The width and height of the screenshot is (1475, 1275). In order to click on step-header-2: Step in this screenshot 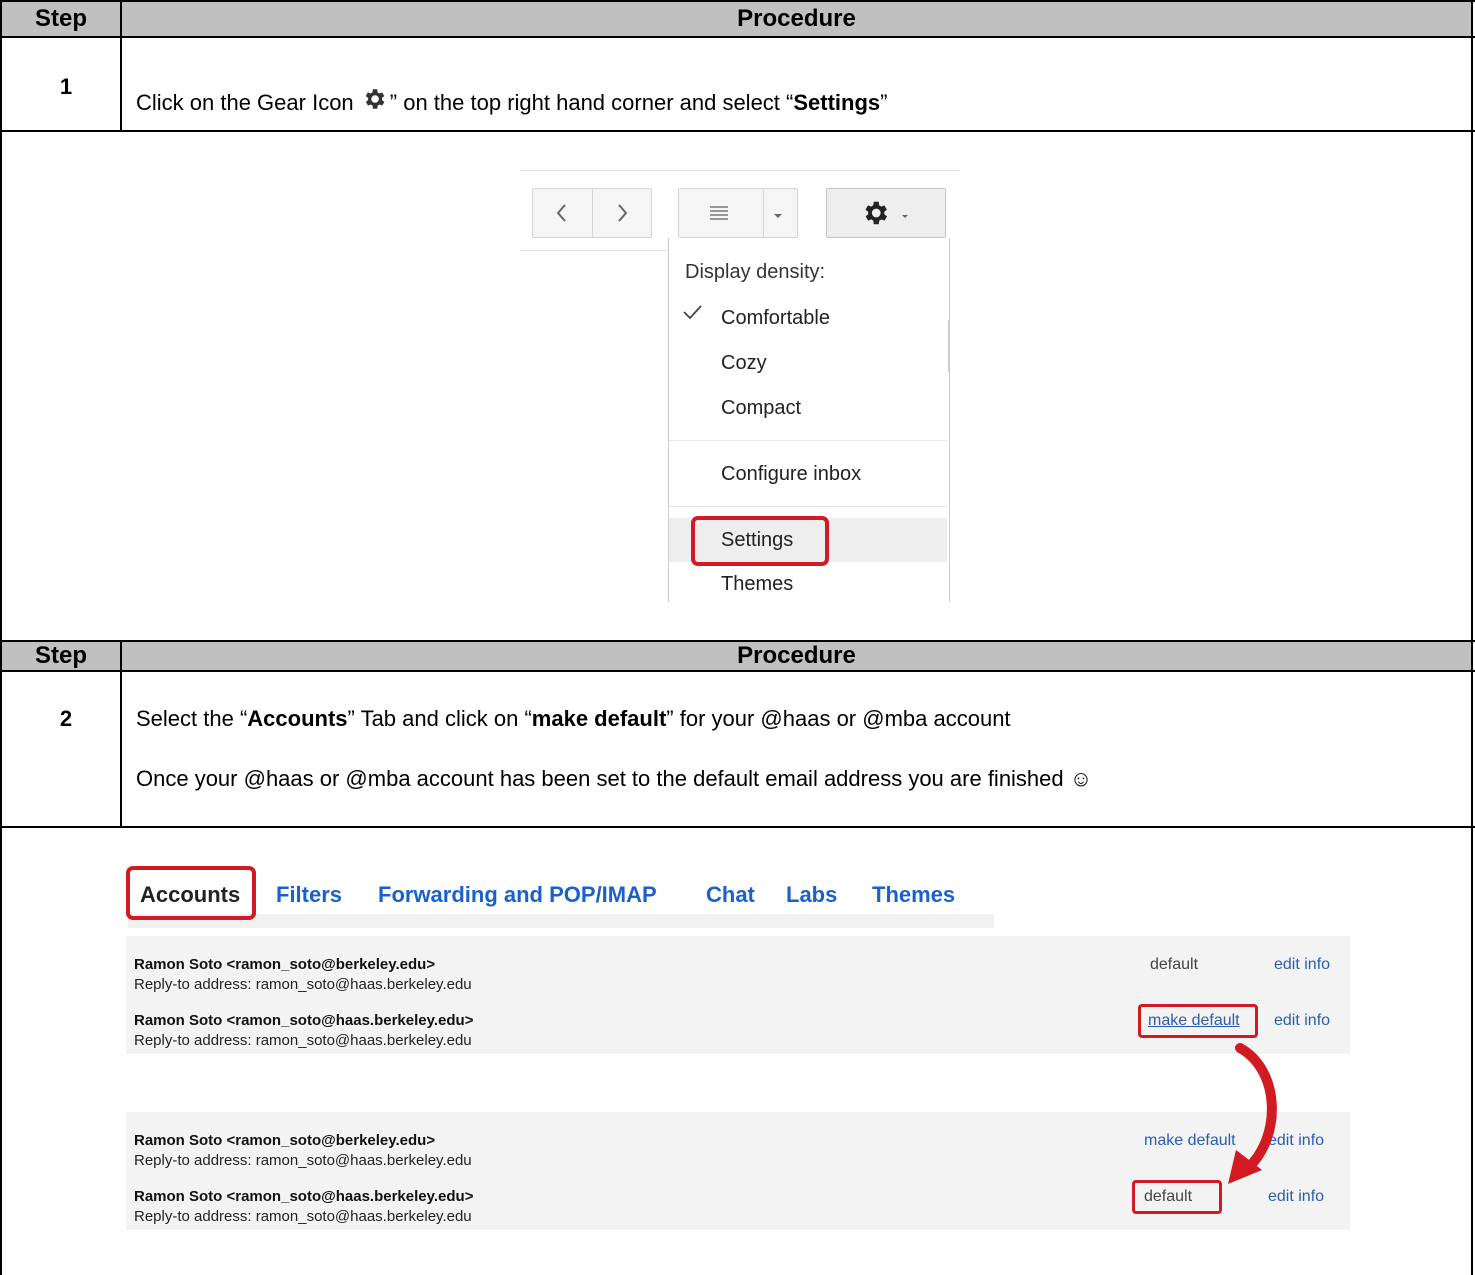, I will do `click(61, 656)`.